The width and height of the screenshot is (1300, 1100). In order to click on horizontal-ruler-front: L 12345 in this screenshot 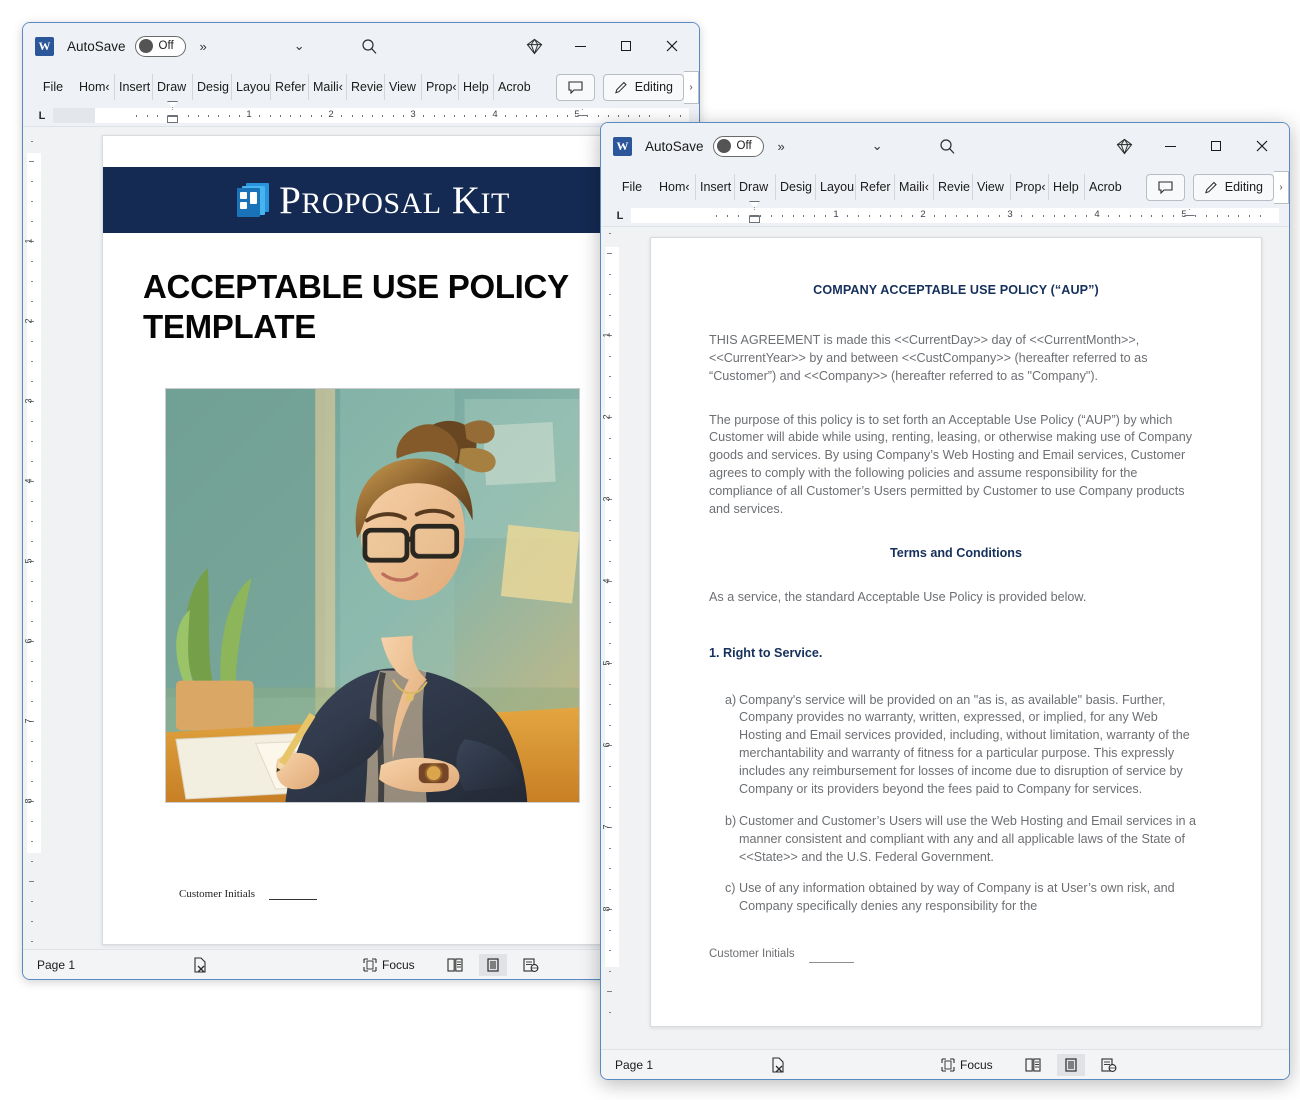, I will do `click(945, 214)`.